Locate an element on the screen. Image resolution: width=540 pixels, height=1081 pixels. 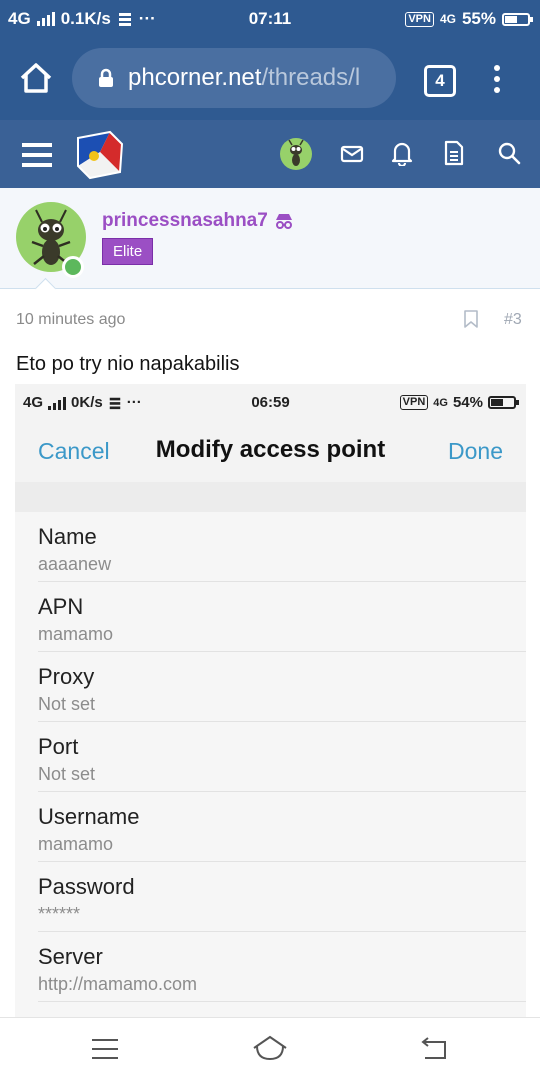
list-item: Port Not set is located at coordinates (282, 757).